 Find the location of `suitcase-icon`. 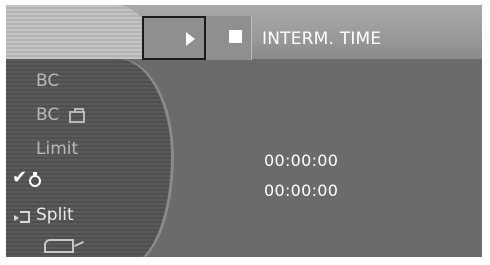

suitcase-icon is located at coordinates (77, 115).